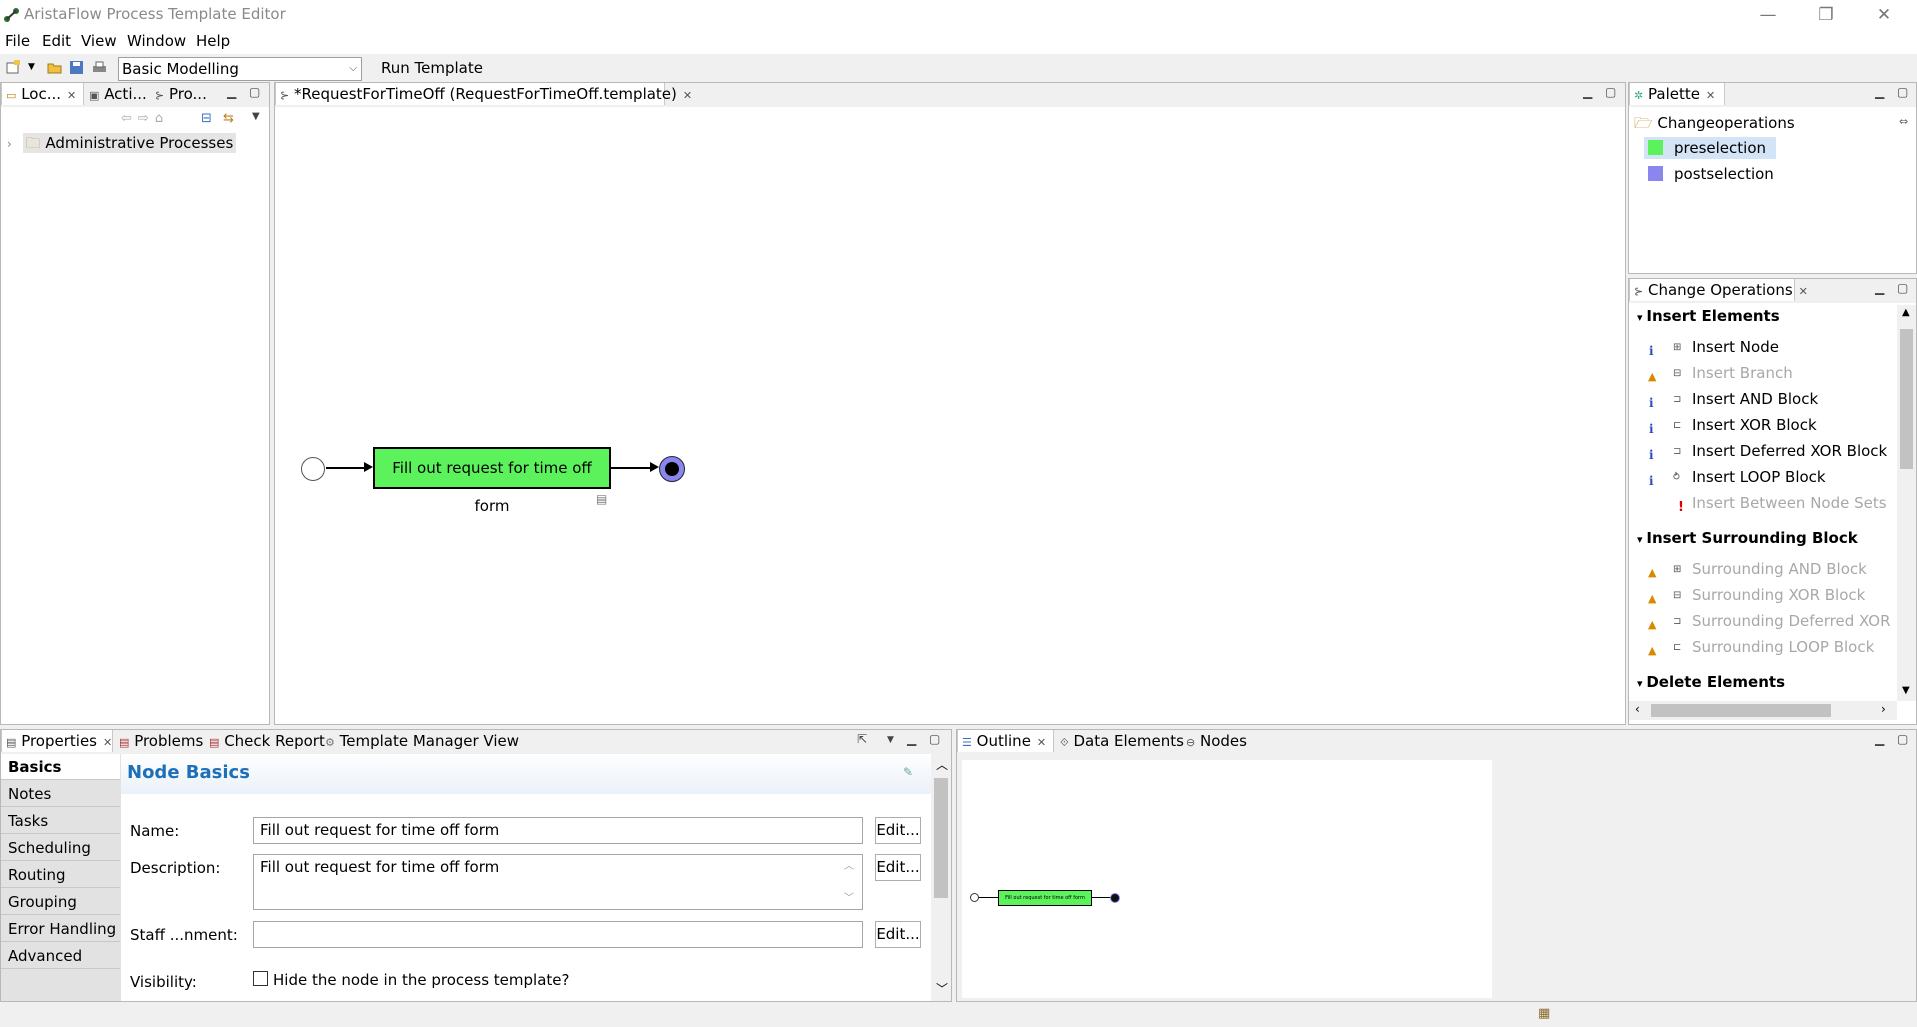  What do you see at coordinates (1906, 312) in the screenshot?
I see `scroll-up-icon: ▲` at bounding box center [1906, 312].